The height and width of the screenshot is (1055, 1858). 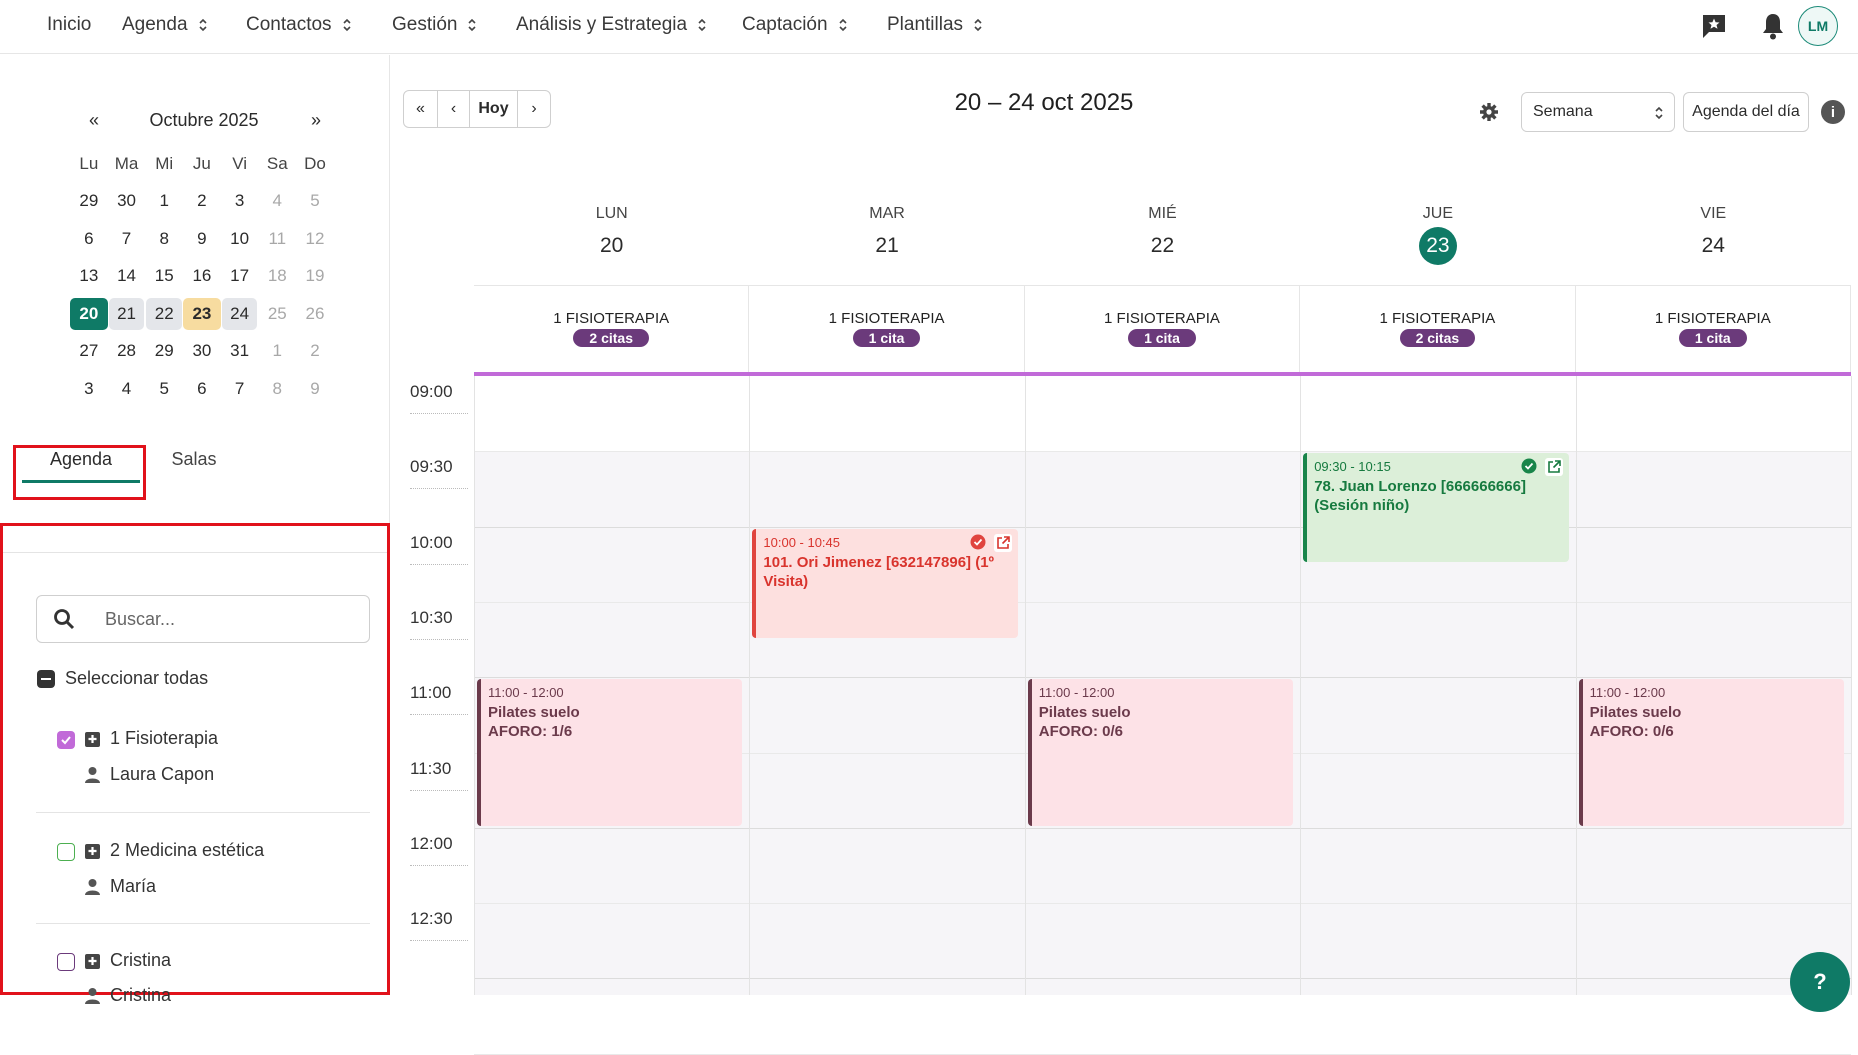 I want to click on mini-calendar-day: 23, so click(x=202, y=313).